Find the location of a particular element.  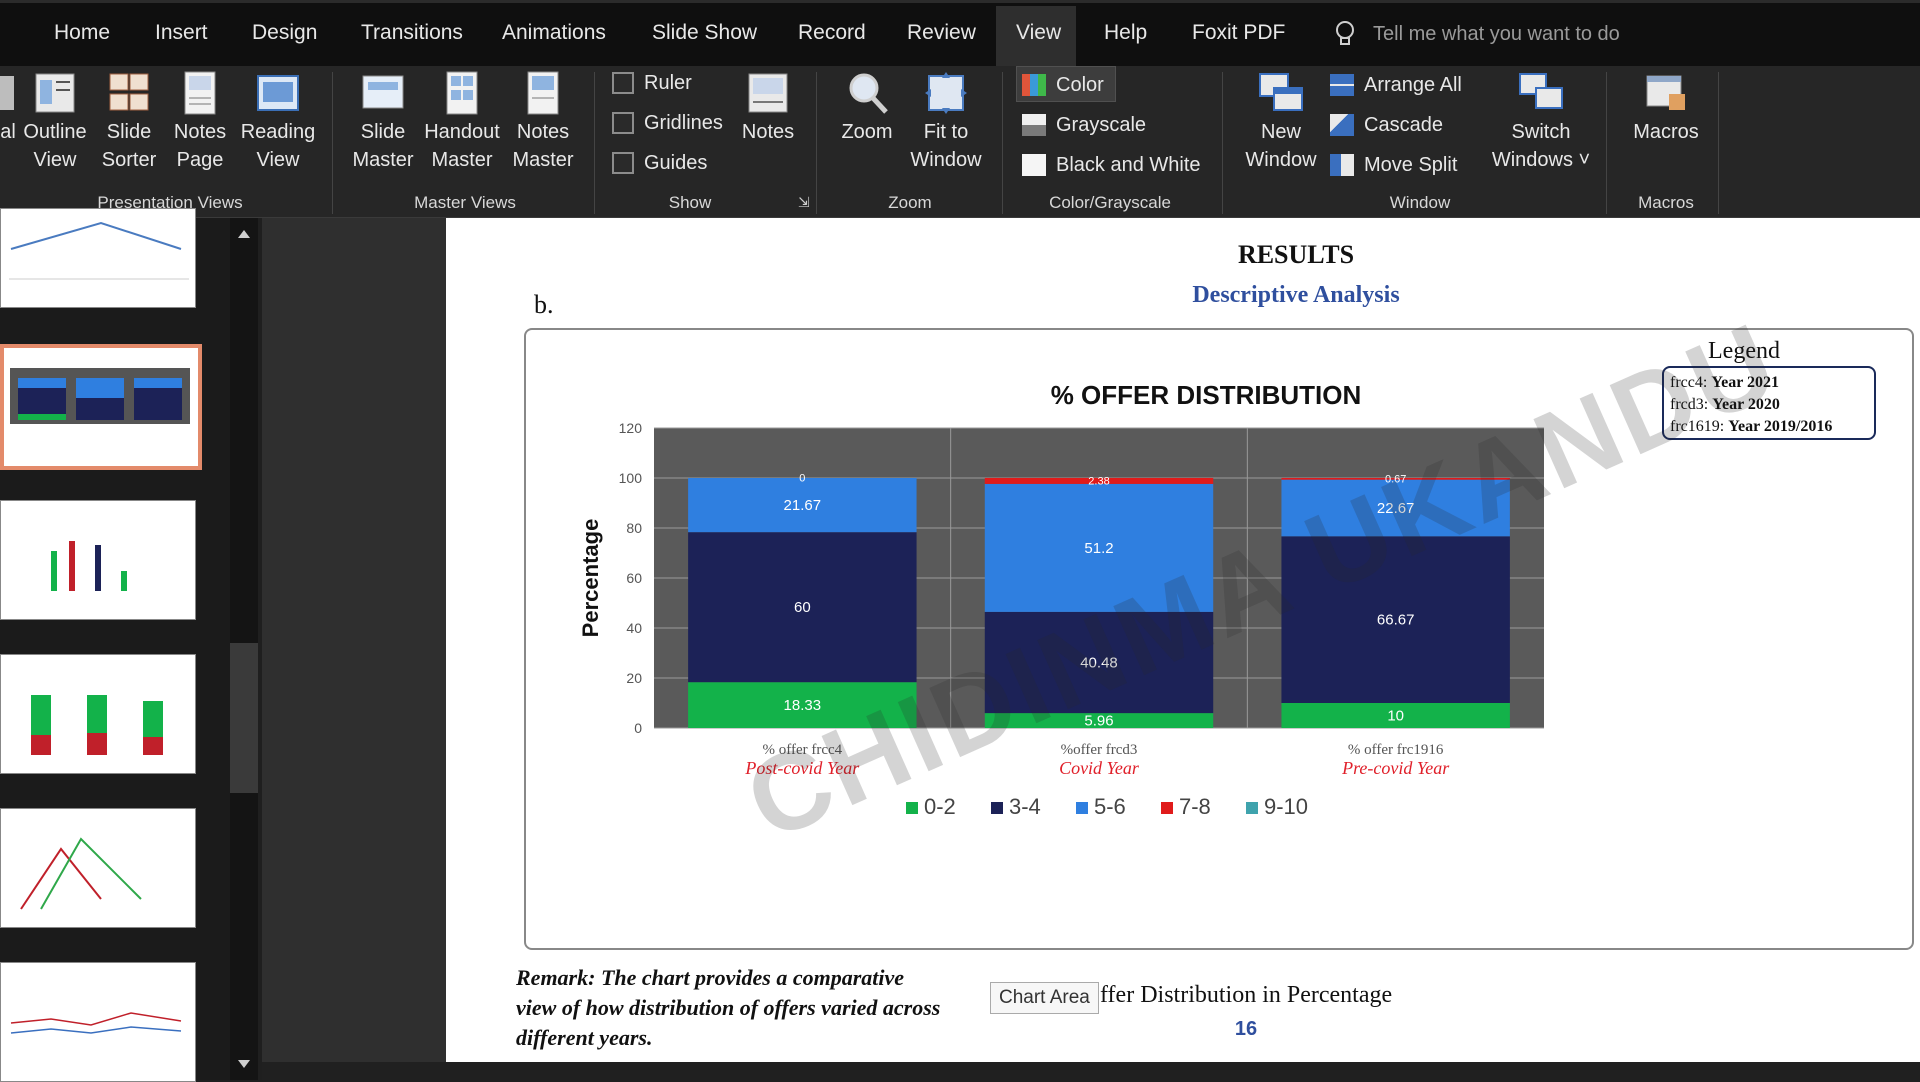

tab-slide-show: Slide Show is located at coordinates (704, 33).